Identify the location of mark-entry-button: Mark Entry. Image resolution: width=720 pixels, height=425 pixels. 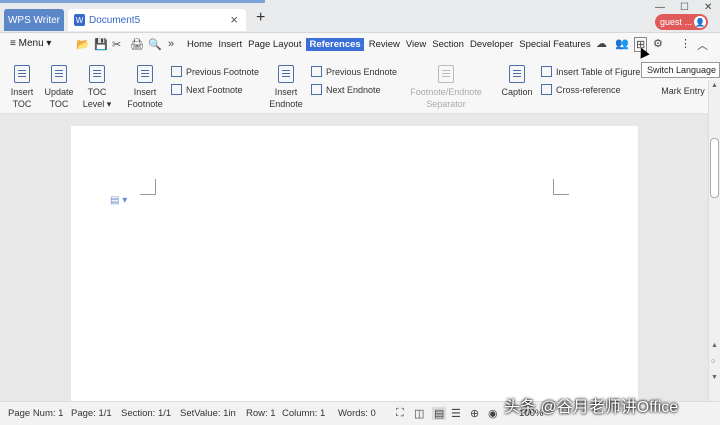
(683, 91).